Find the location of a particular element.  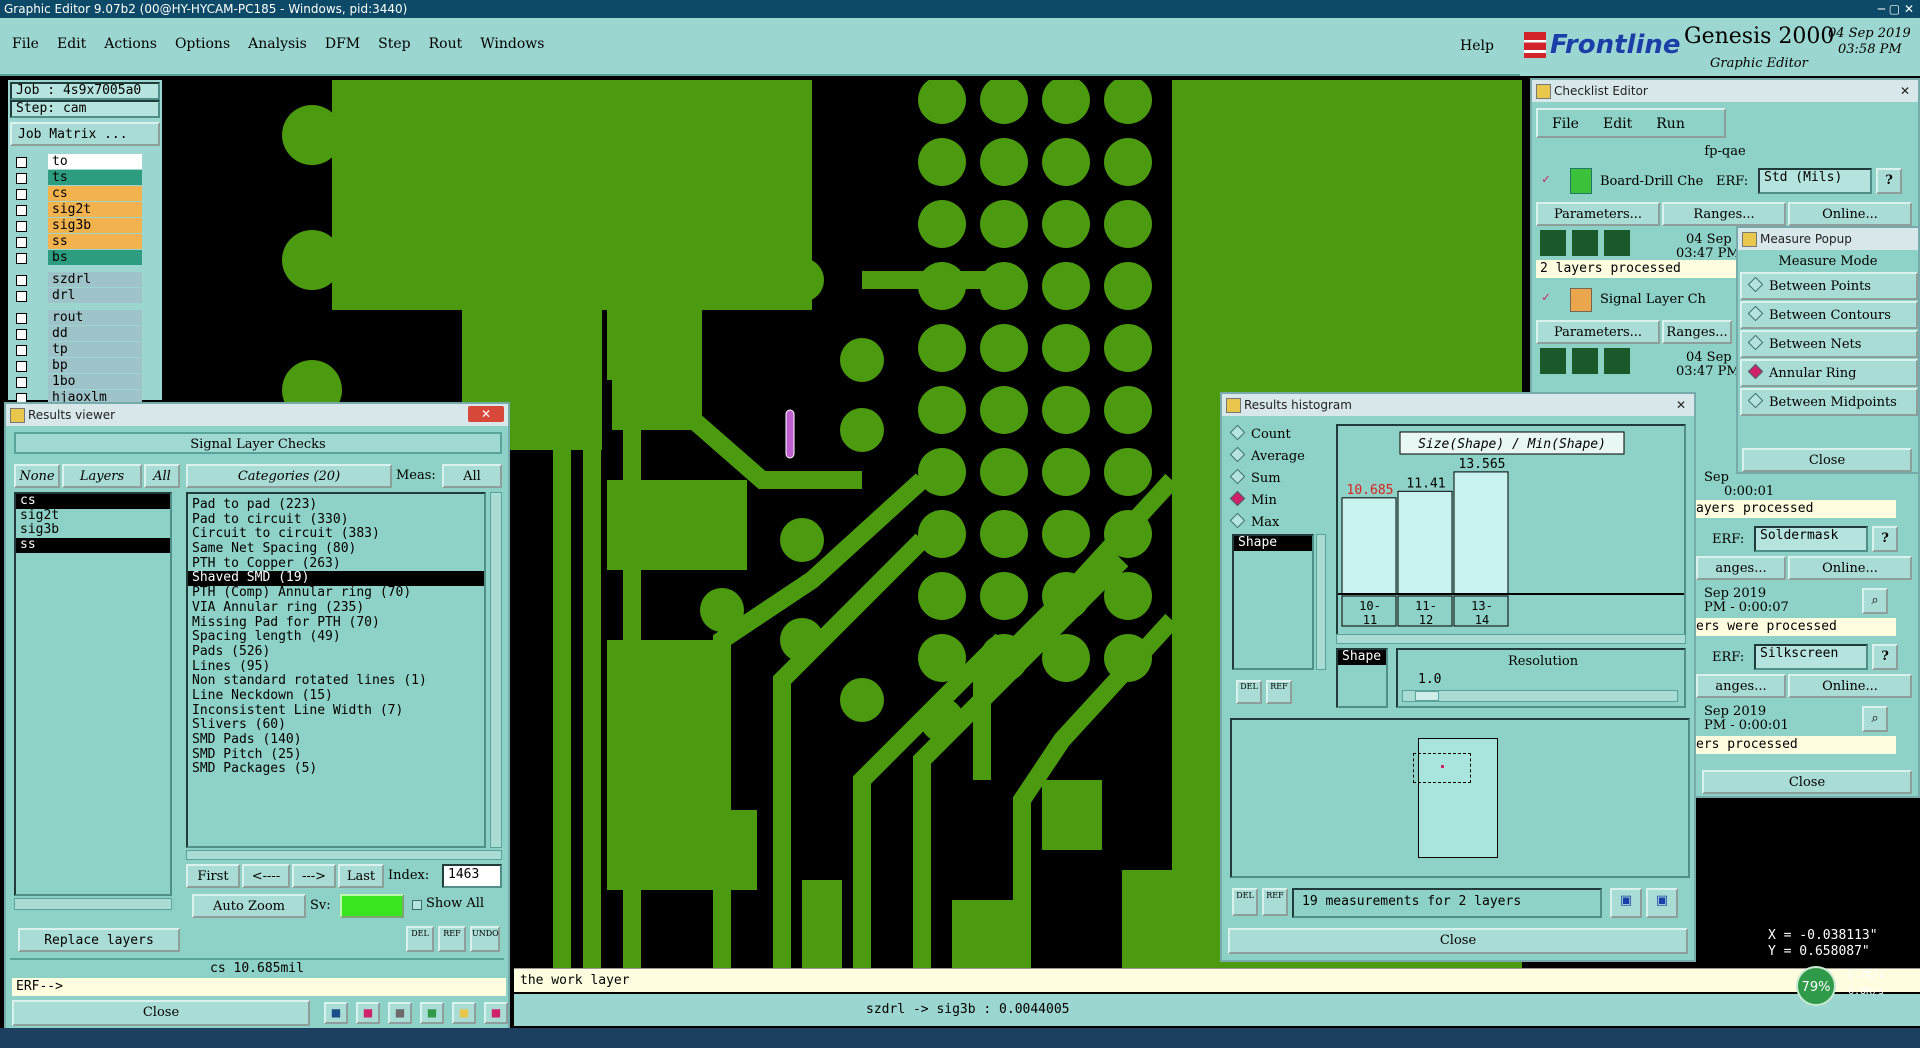

checklist-close-button: Close is located at coordinates (1807, 782).